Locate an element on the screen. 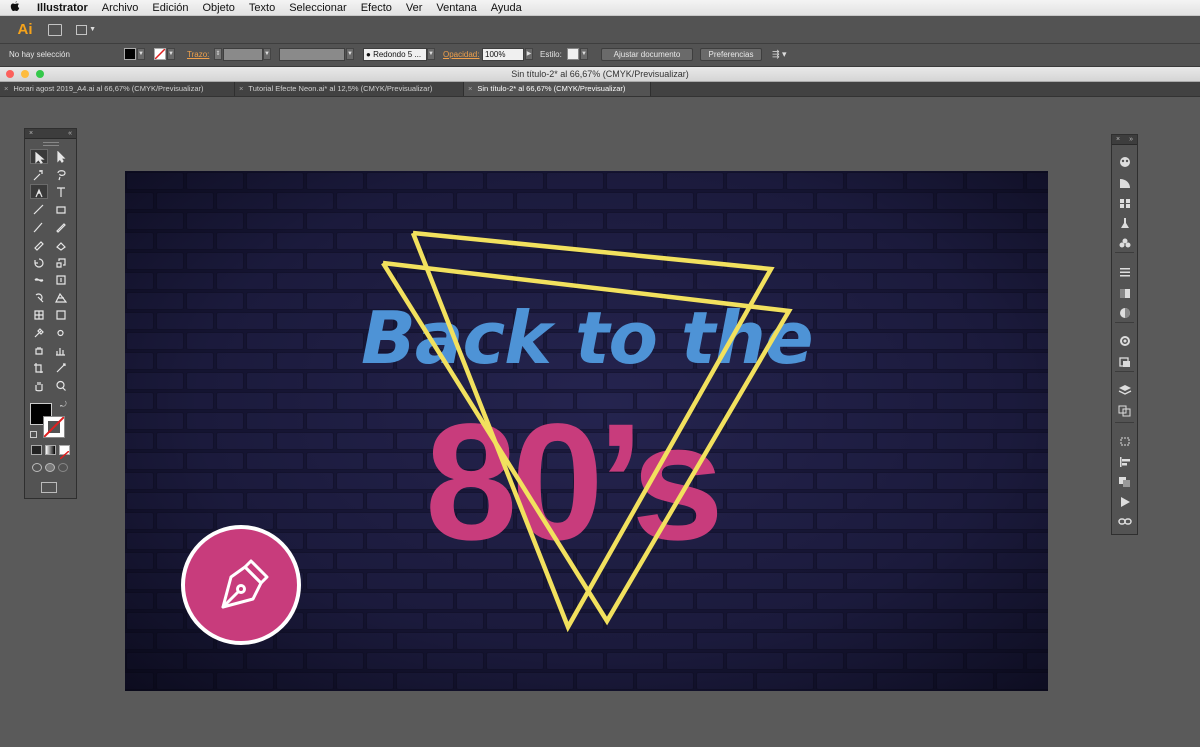  paintbrush-tool-icon is located at coordinates (39, 226).